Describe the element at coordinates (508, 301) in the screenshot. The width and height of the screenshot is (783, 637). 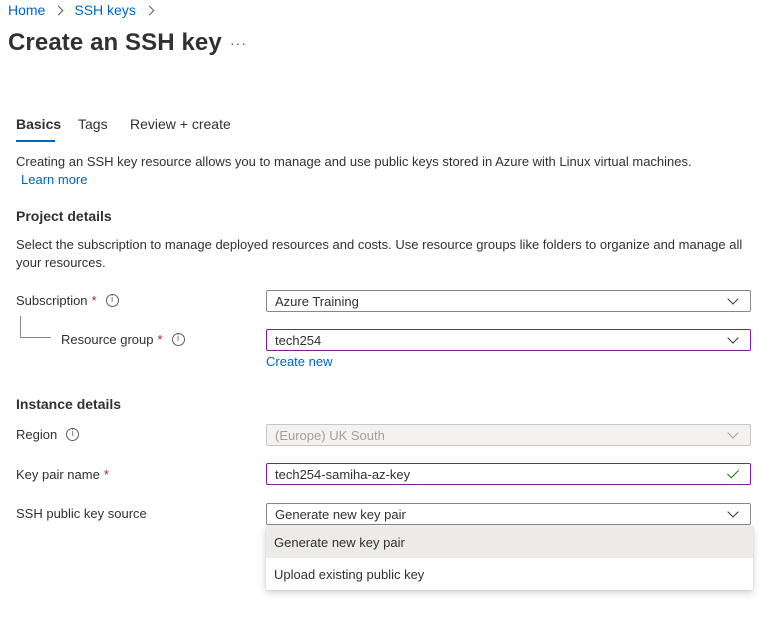
I see `subscription-select: Azure Training` at that location.